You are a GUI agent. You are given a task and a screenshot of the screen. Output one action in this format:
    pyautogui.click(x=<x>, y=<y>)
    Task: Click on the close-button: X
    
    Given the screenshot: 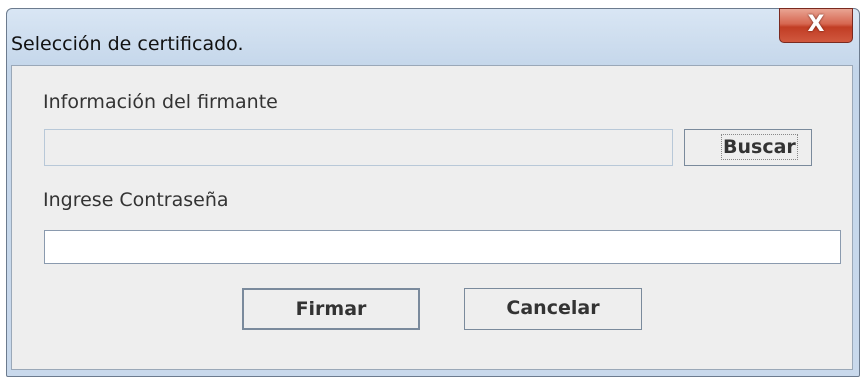 What is the action you would take?
    pyautogui.click(x=816, y=25)
    